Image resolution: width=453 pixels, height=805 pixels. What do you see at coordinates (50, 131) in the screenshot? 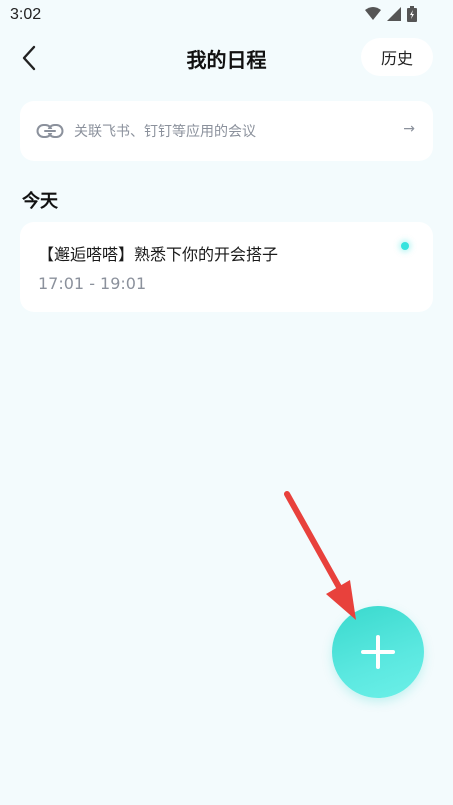
I see `link-icon` at bounding box center [50, 131].